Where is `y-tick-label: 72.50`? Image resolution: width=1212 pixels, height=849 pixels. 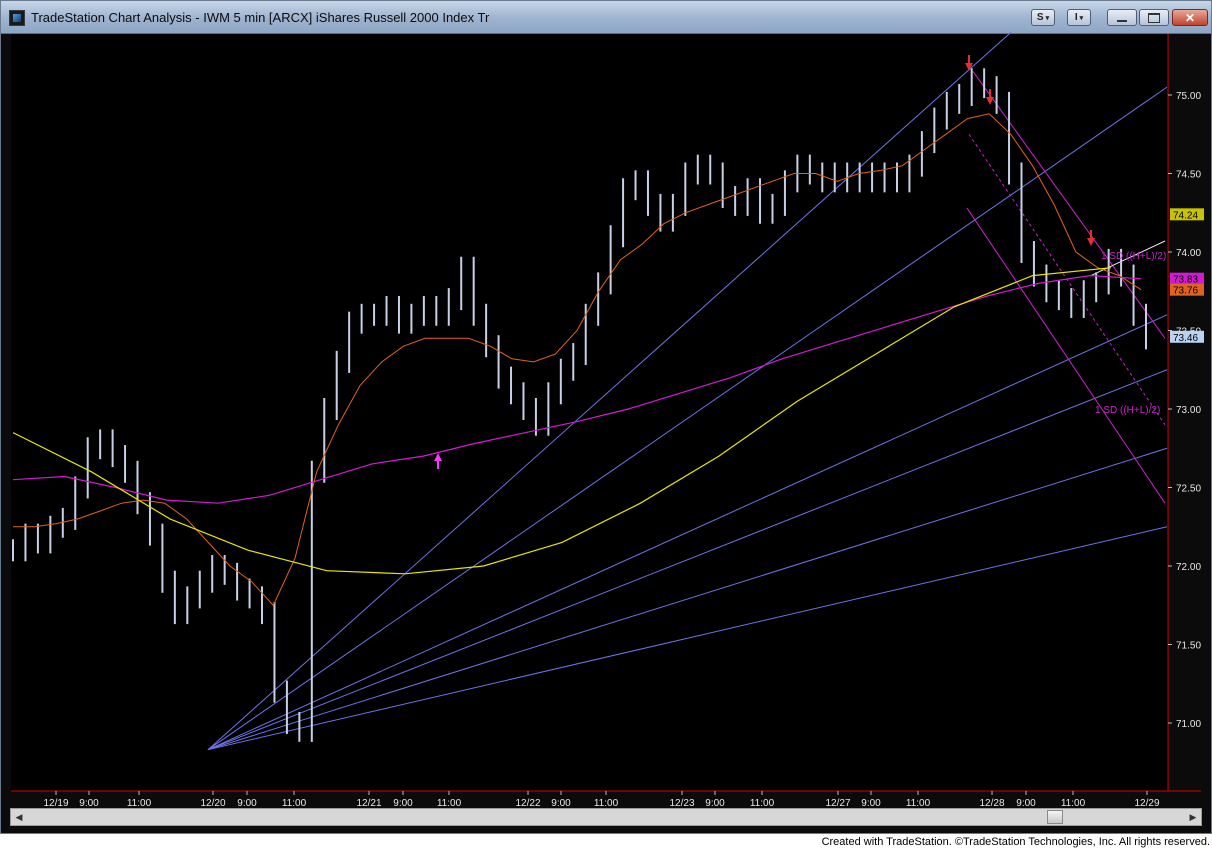
y-tick-label: 72.50 is located at coordinates (1188, 489).